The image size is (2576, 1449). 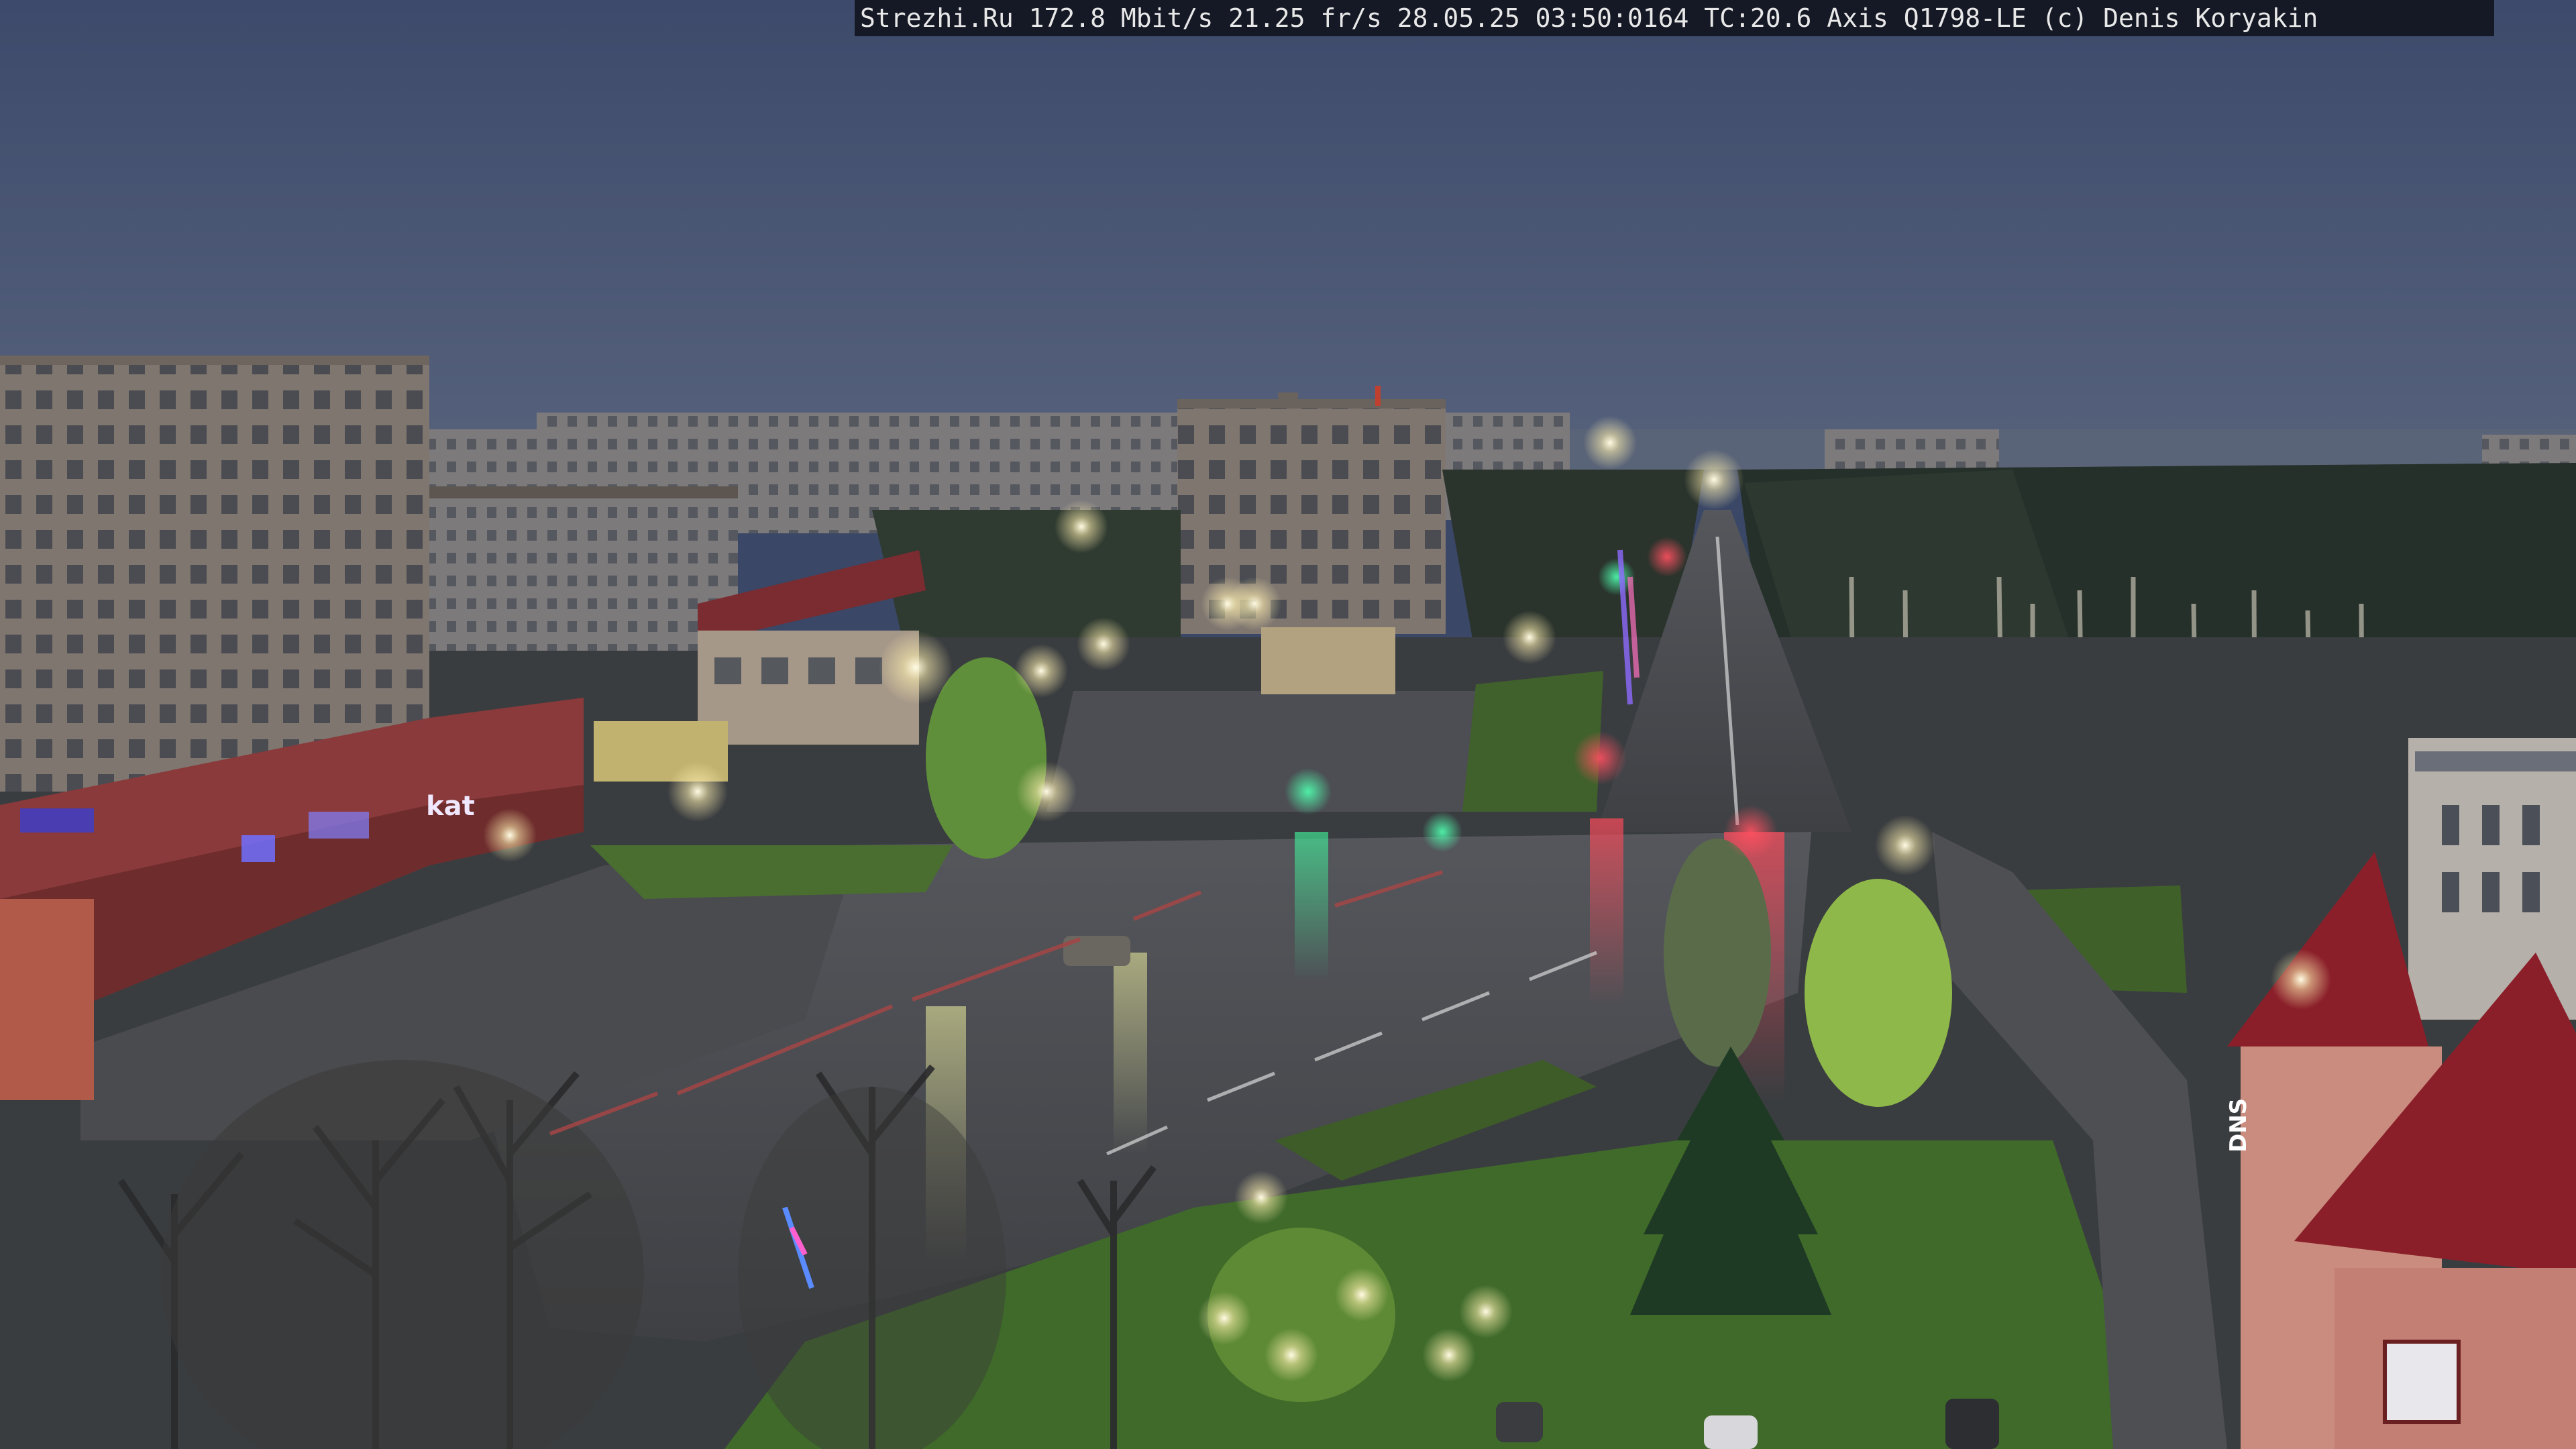 What do you see at coordinates (1274, 751) in the screenshot?
I see `parking-plaza` at bounding box center [1274, 751].